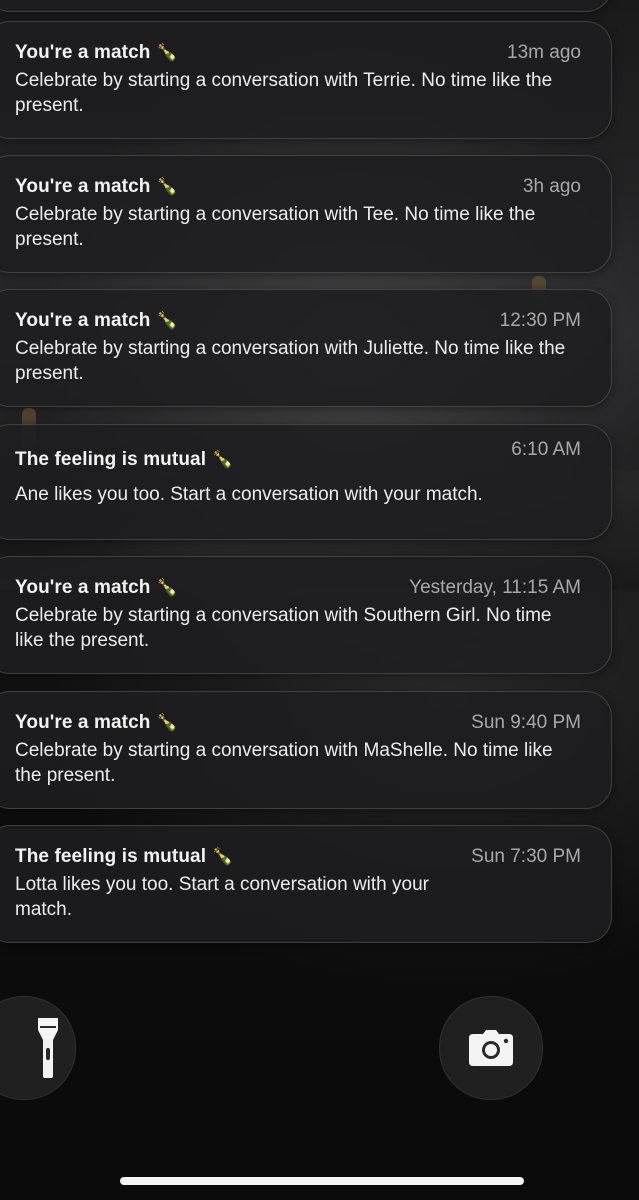  What do you see at coordinates (551, 186) in the screenshot?
I see `notification-time: 3h ago` at bounding box center [551, 186].